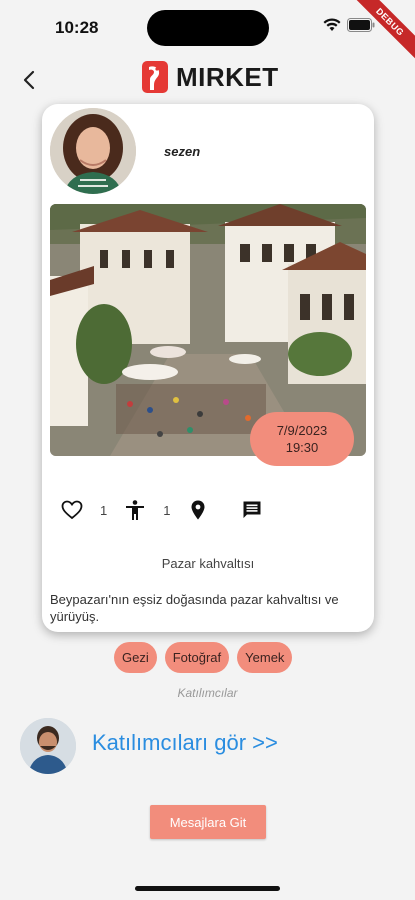 The width and height of the screenshot is (415, 900). What do you see at coordinates (208, 822) in the screenshot?
I see `go-to-messages-button: Mesajlara Git` at bounding box center [208, 822].